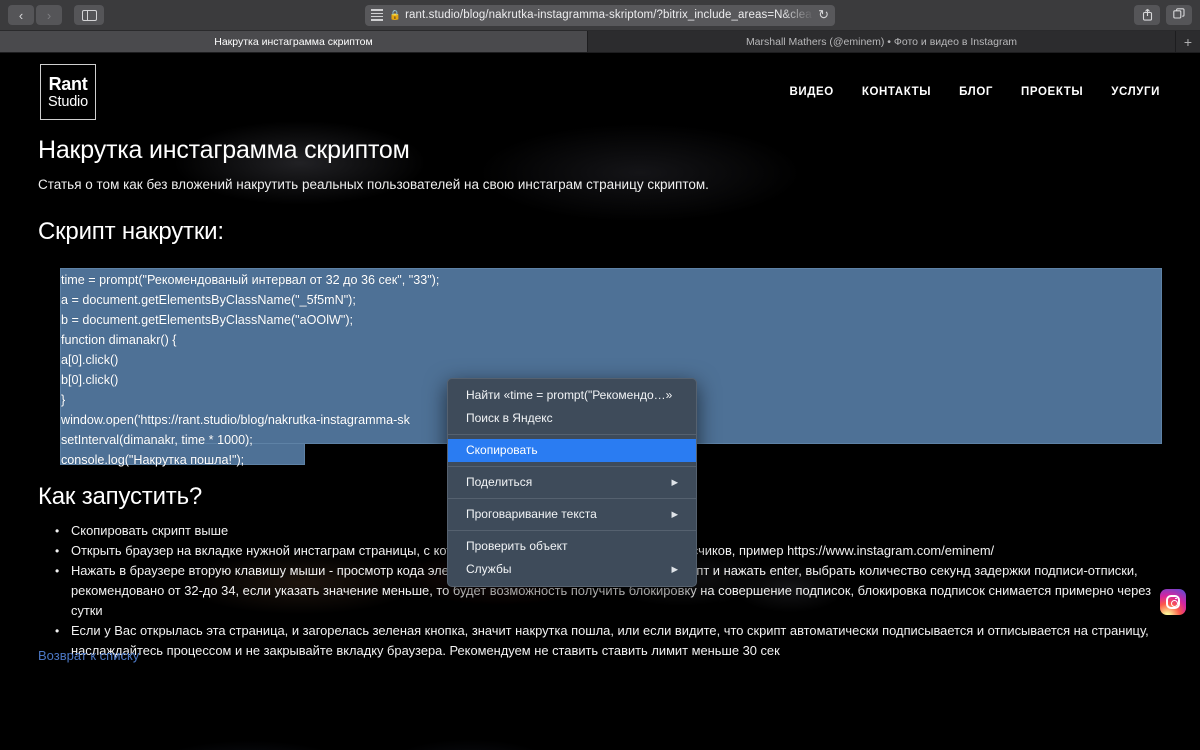 Image resolution: width=1200 pixels, height=750 pixels. I want to click on back-button: ‹, so click(21, 15).